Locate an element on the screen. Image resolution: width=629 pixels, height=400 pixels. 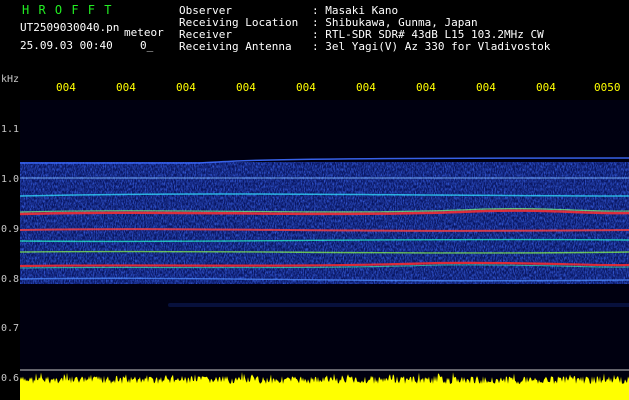
y-tick-1-1: 1.1 is located at coordinates (10, 129).